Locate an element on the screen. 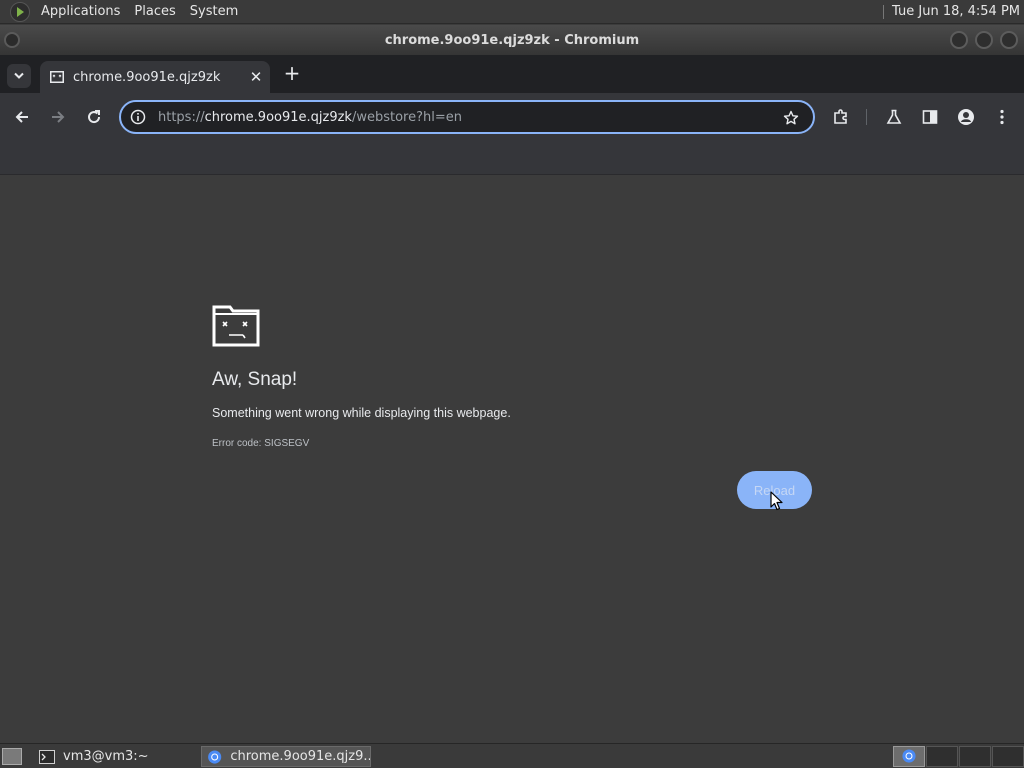 This screenshot has height=768, width=1024. tab-search-button is located at coordinates (19, 76).